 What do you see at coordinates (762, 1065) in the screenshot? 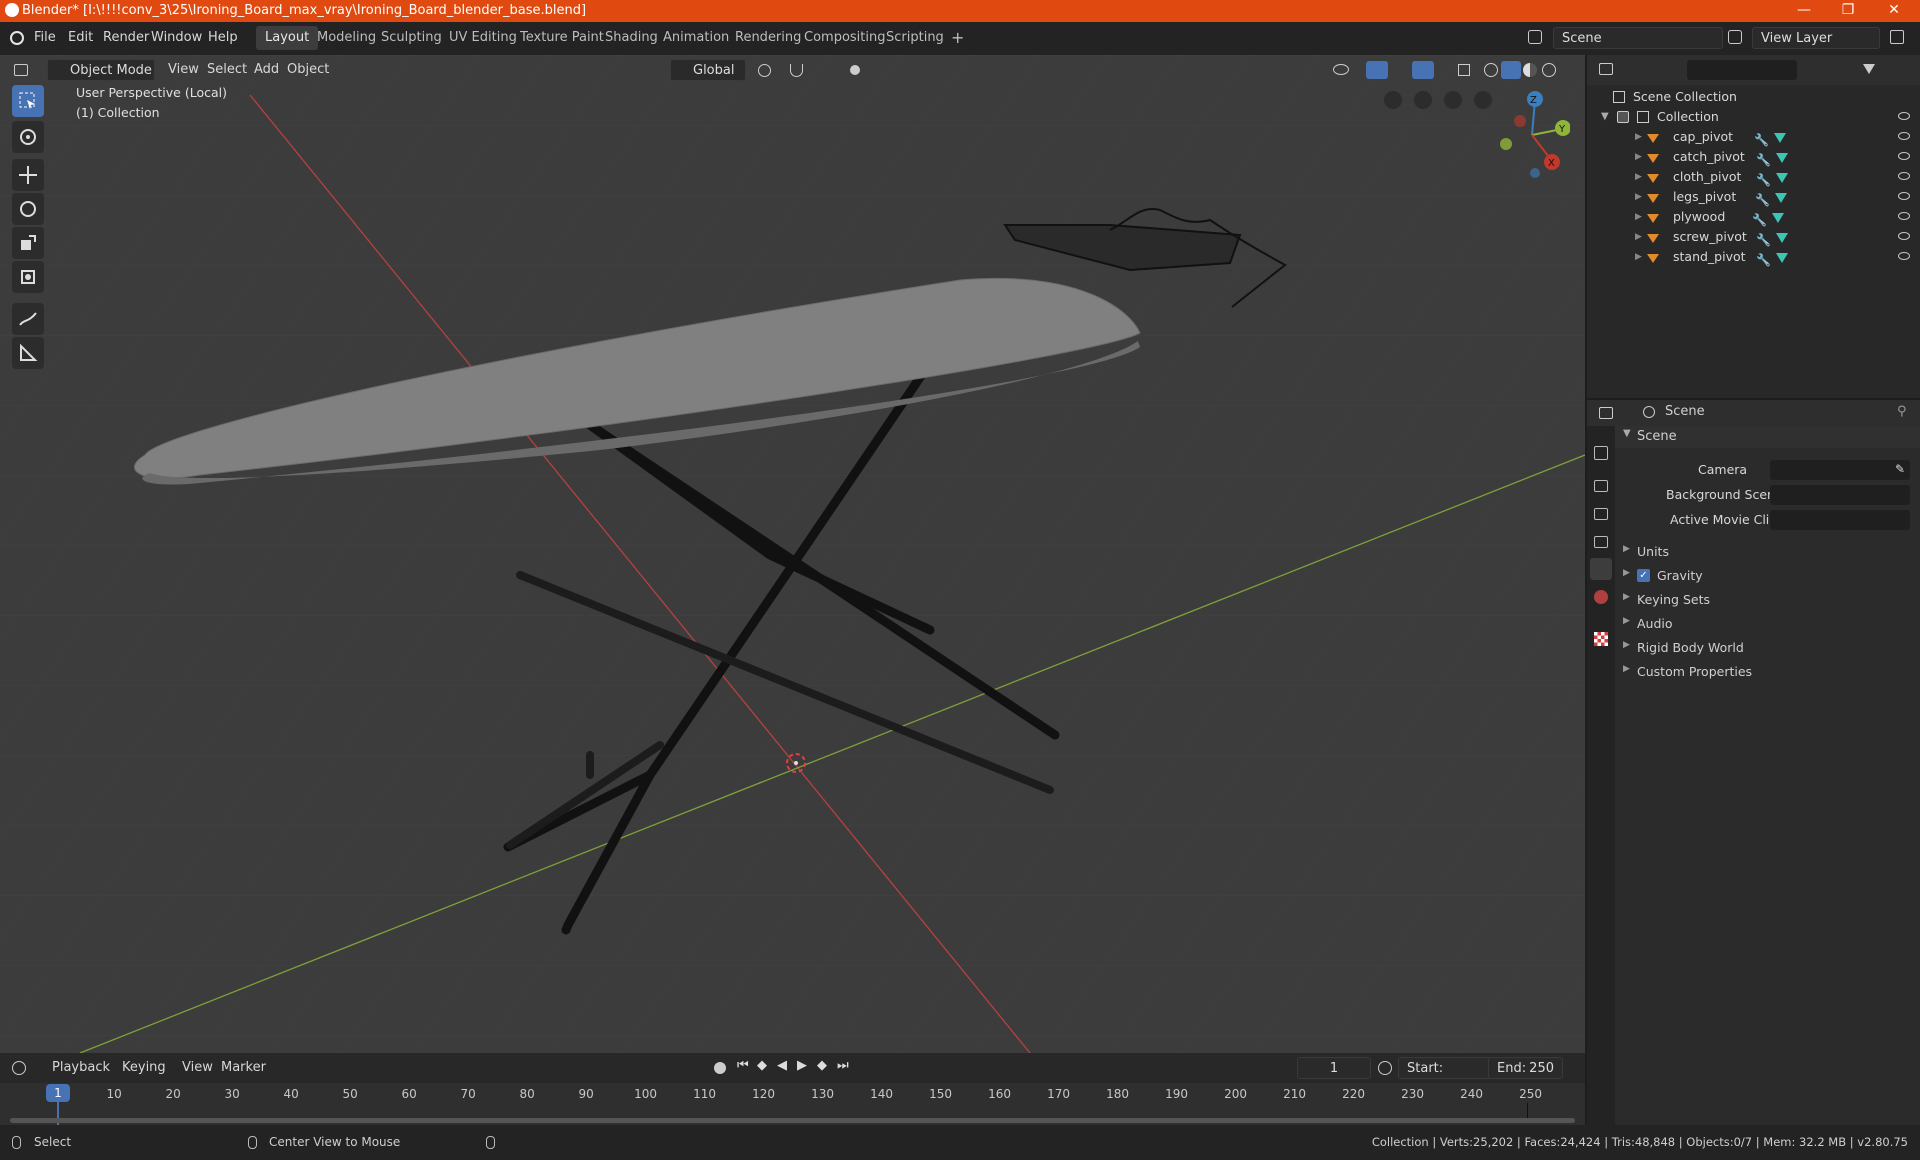
I see `prev-keyframe-icon: ◆` at bounding box center [762, 1065].